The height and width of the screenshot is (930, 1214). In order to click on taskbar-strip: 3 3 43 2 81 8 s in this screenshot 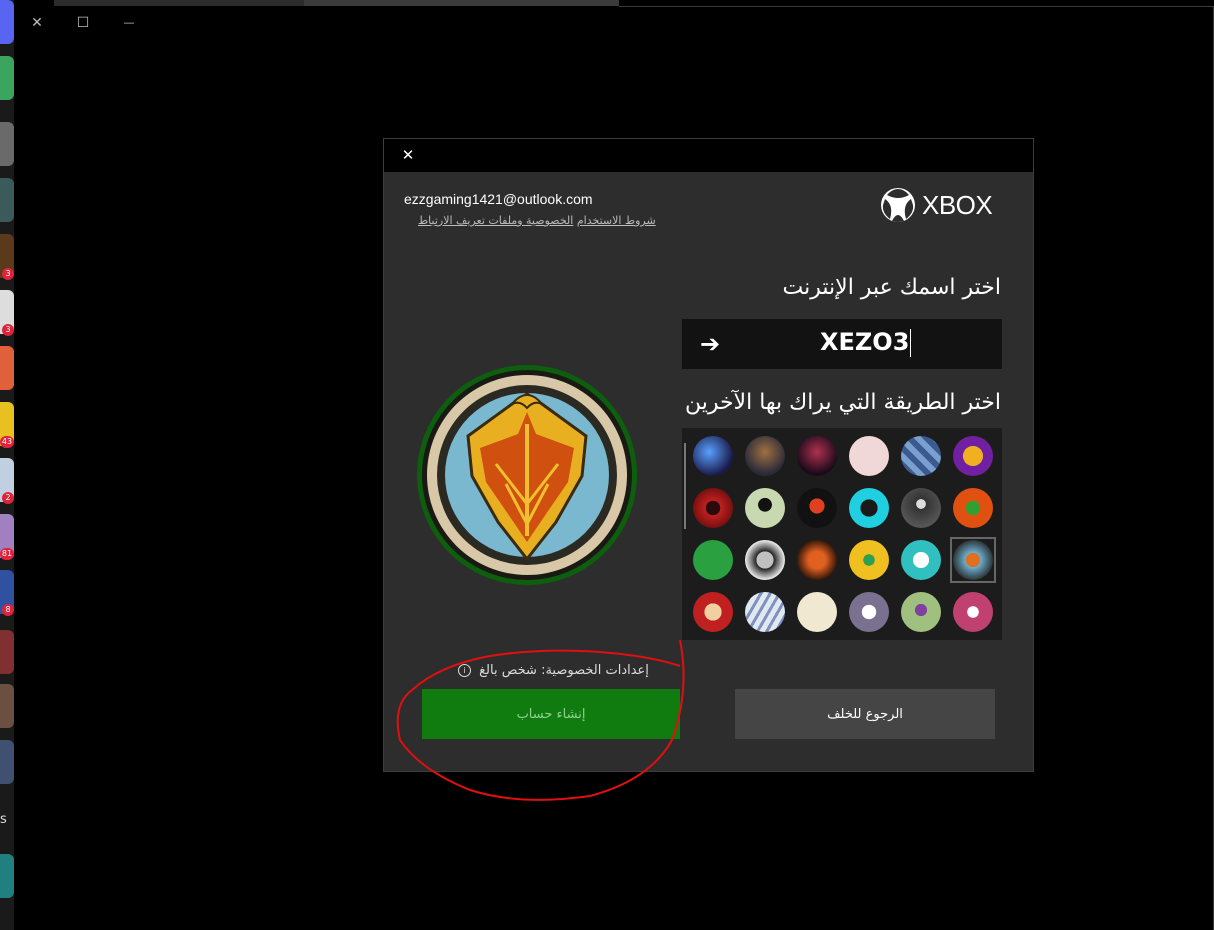, I will do `click(7, 465)`.